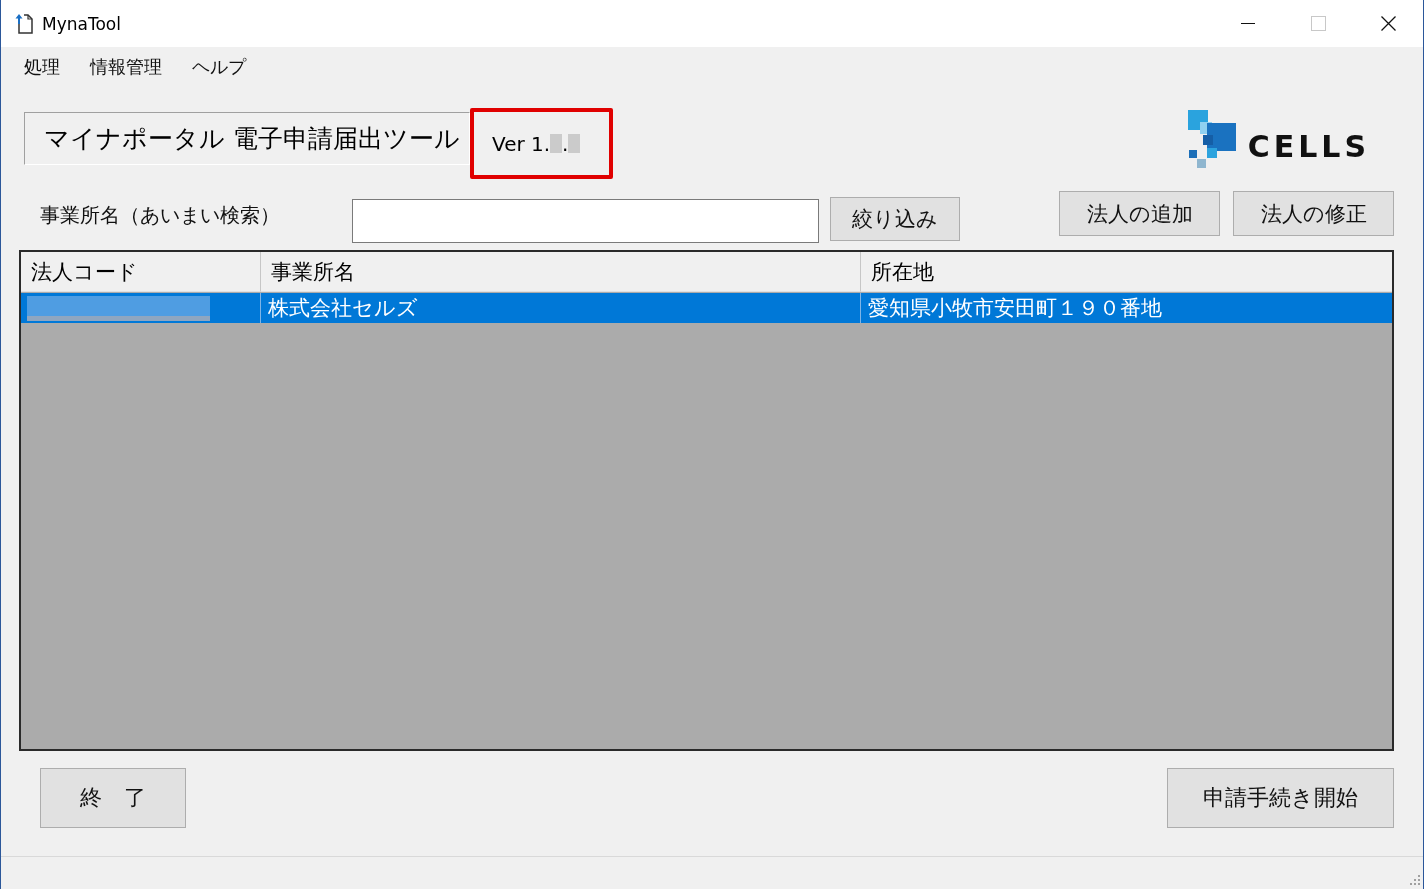  What do you see at coordinates (1248, 23) in the screenshot?
I see `minimize-icon` at bounding box center [1248, 23].